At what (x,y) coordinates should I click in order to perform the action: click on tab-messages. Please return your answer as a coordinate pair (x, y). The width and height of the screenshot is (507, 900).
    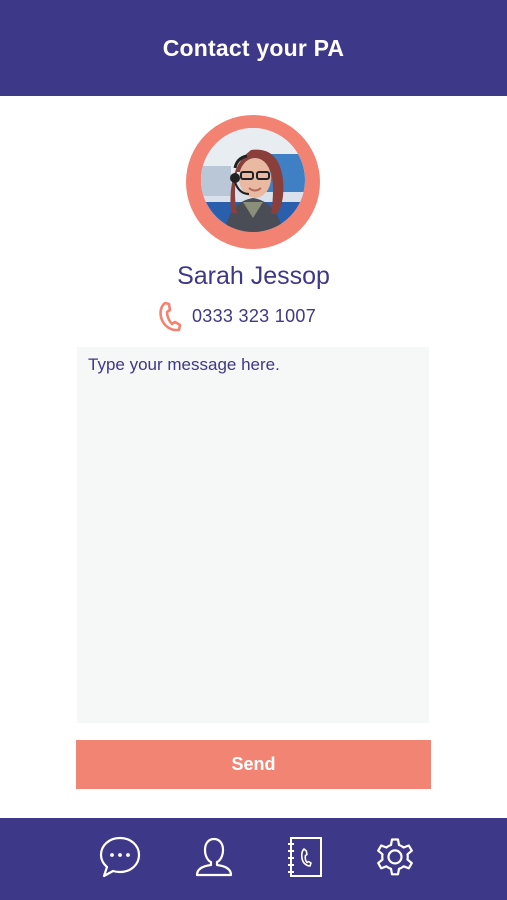
    Looking at the image, I should click on (120, 857).